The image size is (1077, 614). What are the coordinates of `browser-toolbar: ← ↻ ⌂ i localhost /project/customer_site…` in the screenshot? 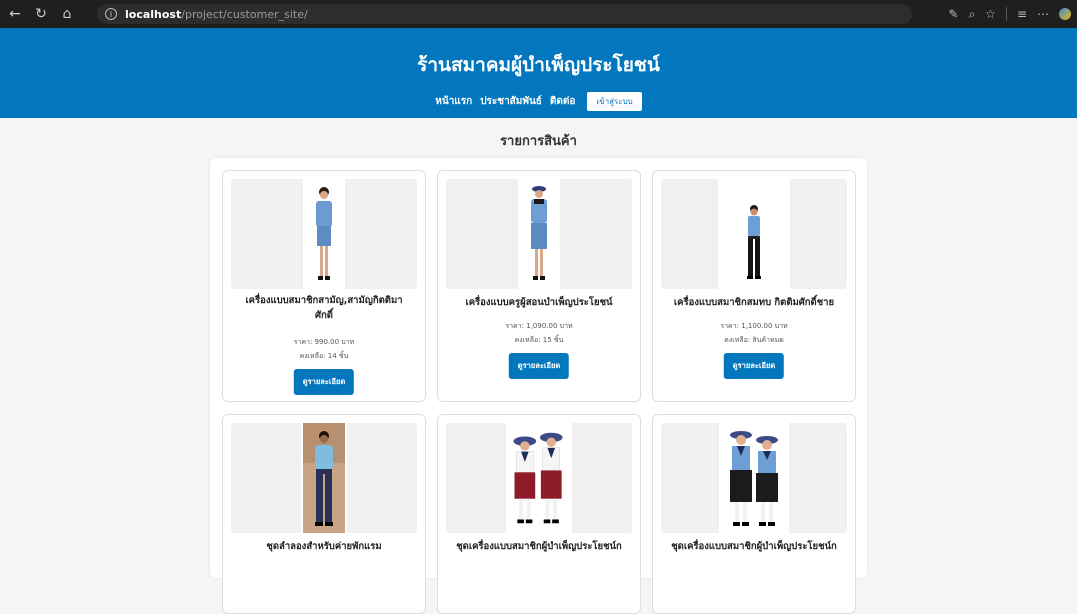 It's located at (538, 14).